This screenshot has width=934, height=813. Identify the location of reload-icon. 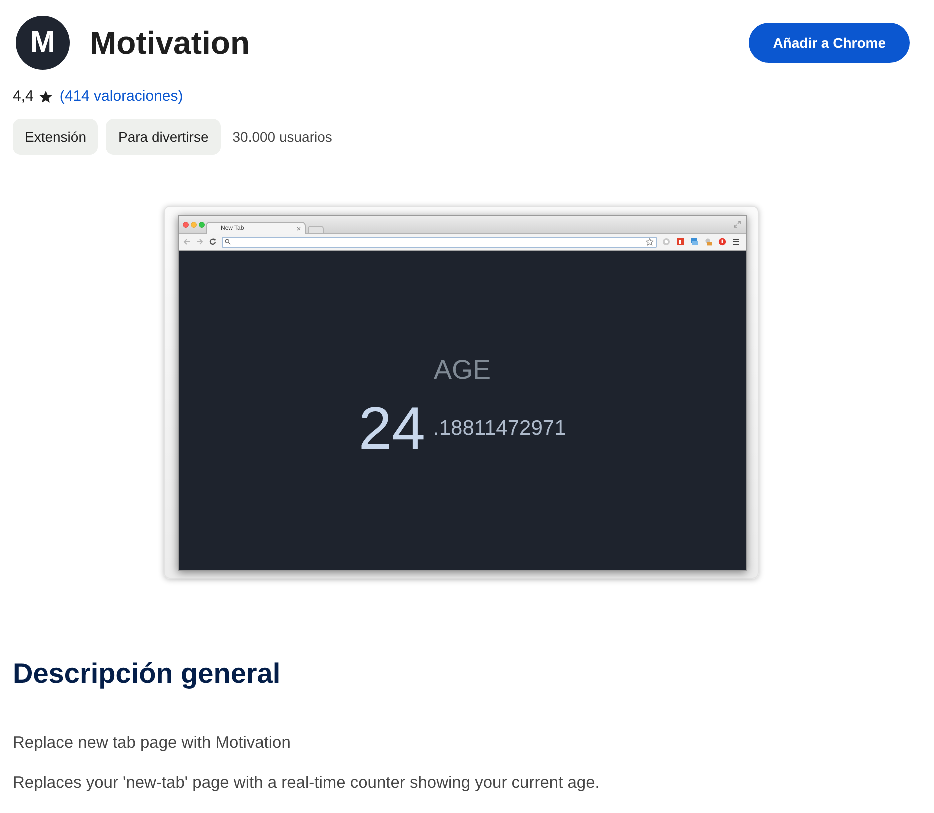
(213, 242).